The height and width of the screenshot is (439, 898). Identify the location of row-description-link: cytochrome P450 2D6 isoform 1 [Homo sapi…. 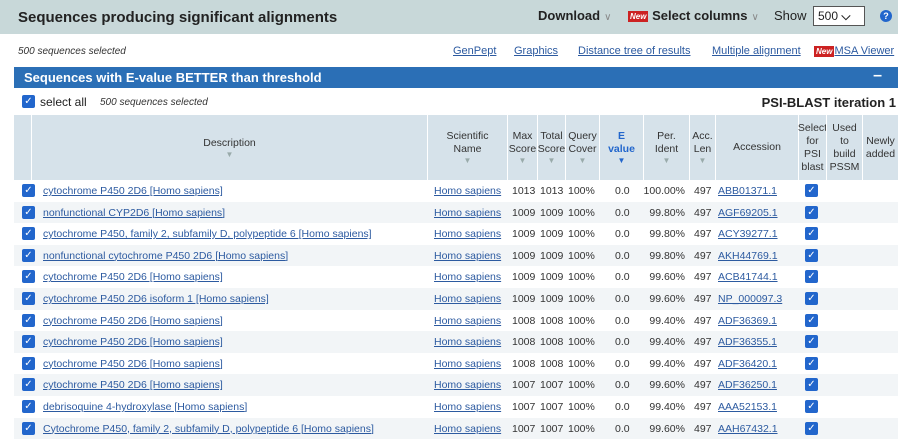
(156, 299).